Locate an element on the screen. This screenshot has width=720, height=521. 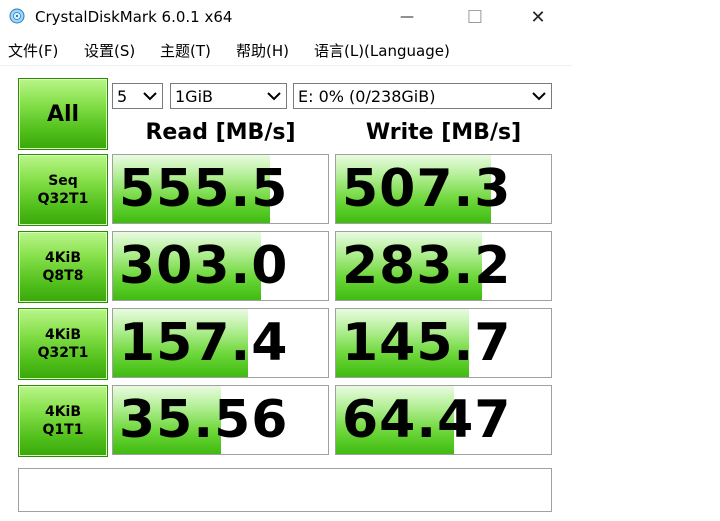
disk-app-icon is located at coordinates (17, 16).